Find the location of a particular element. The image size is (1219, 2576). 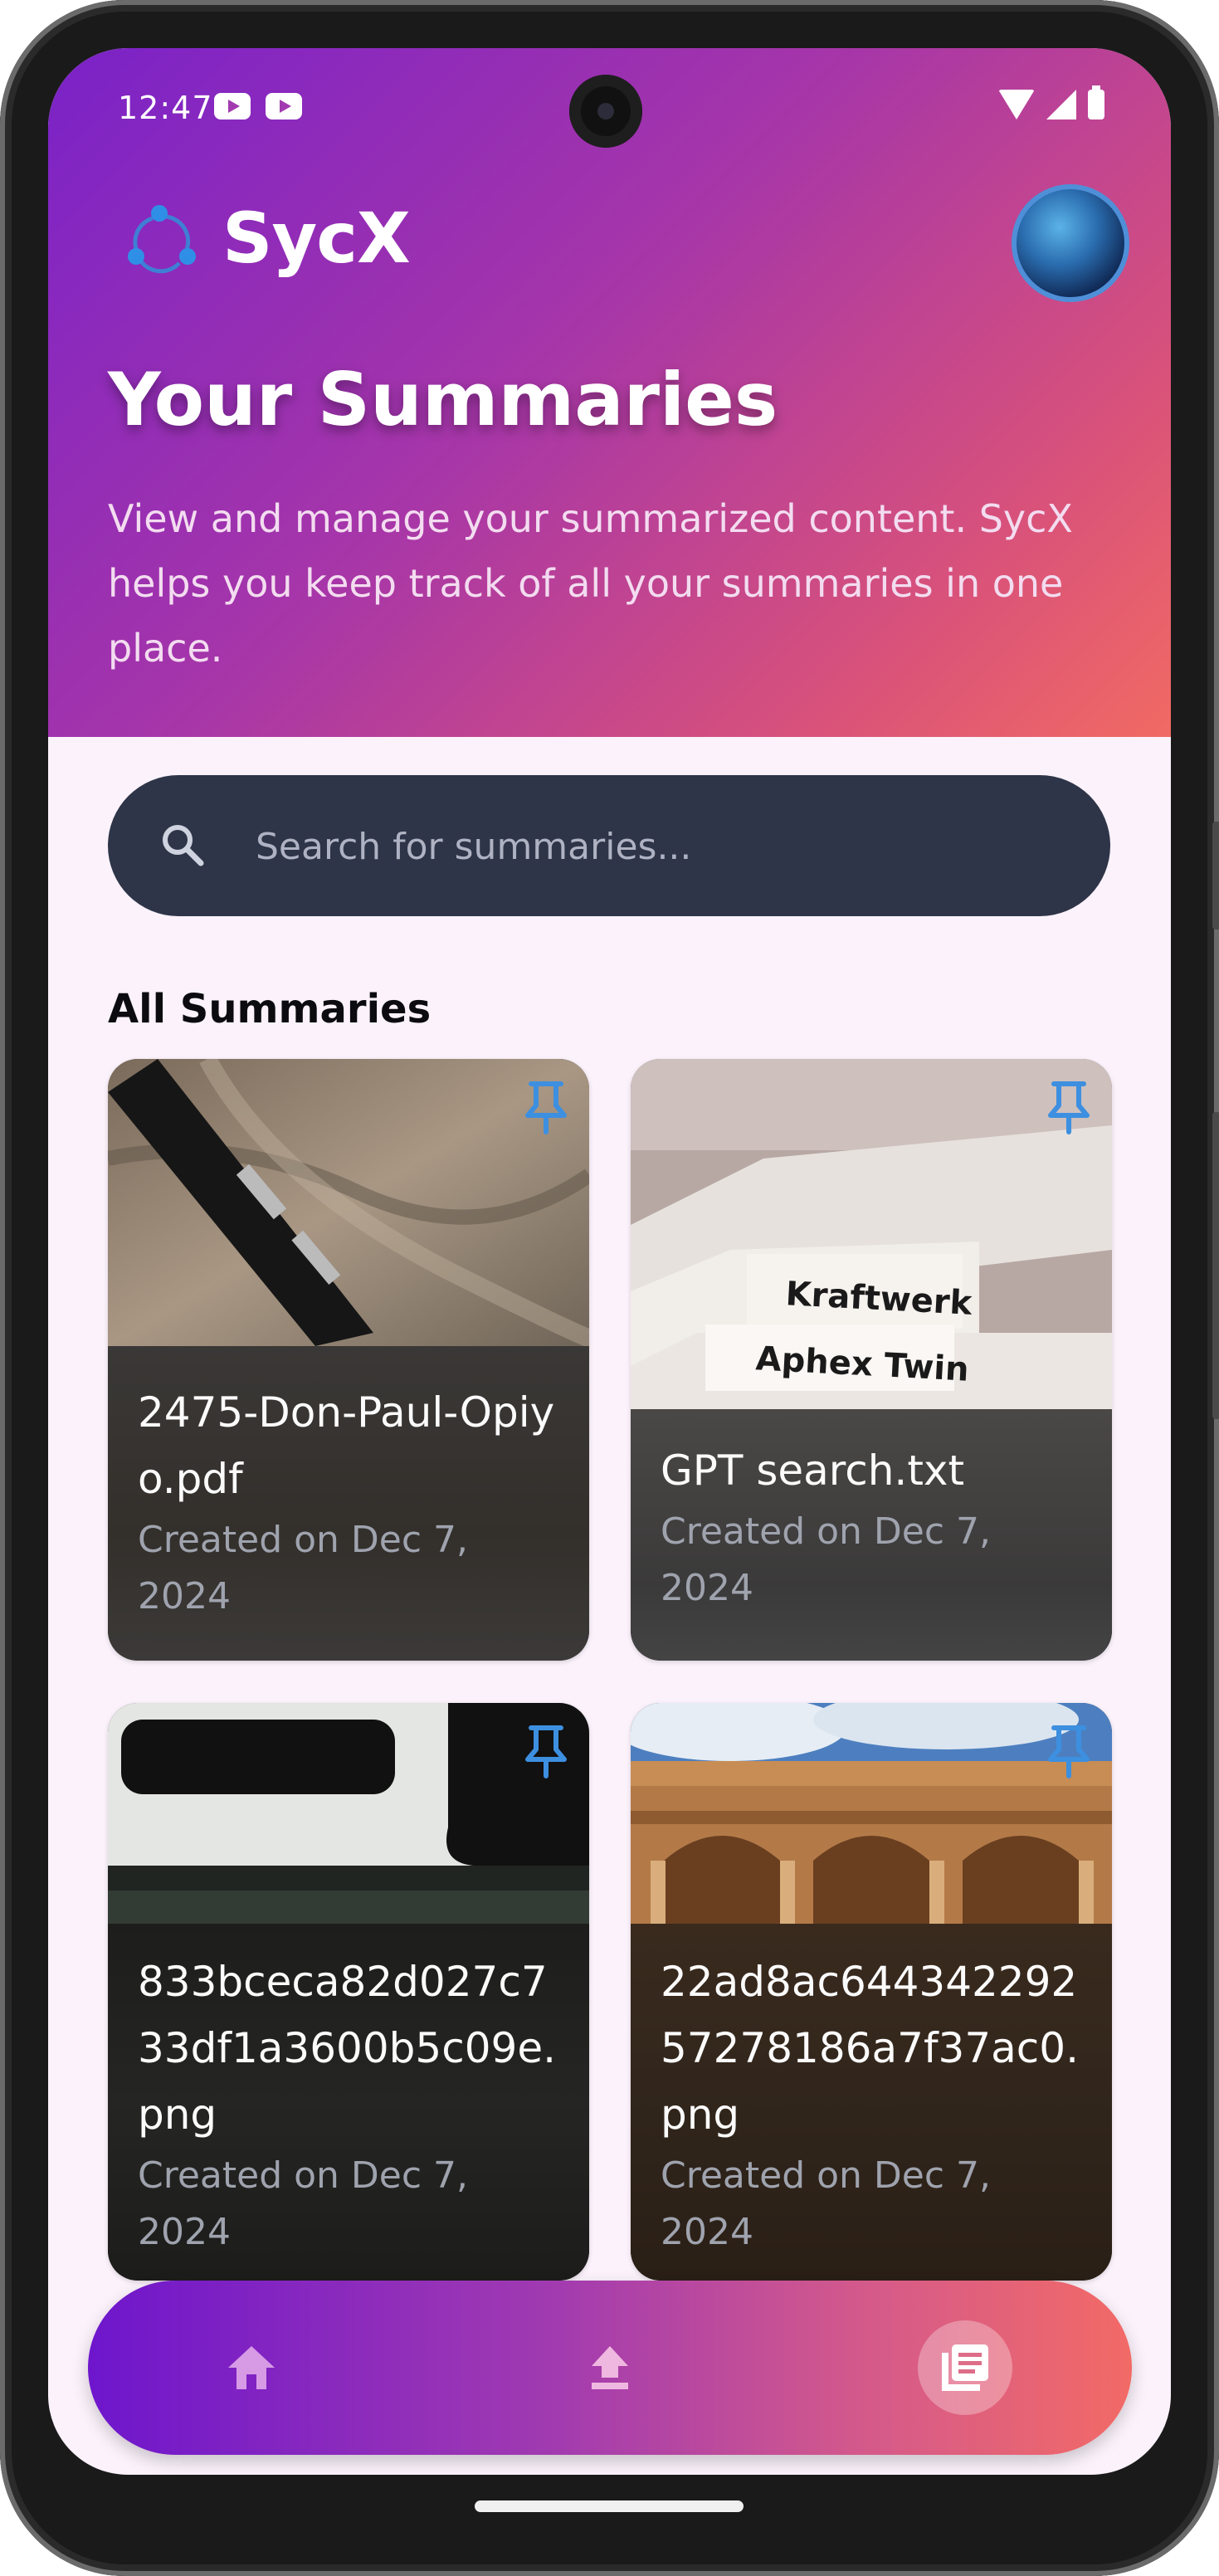

battery-icon is located at coordinates (1096, 103).